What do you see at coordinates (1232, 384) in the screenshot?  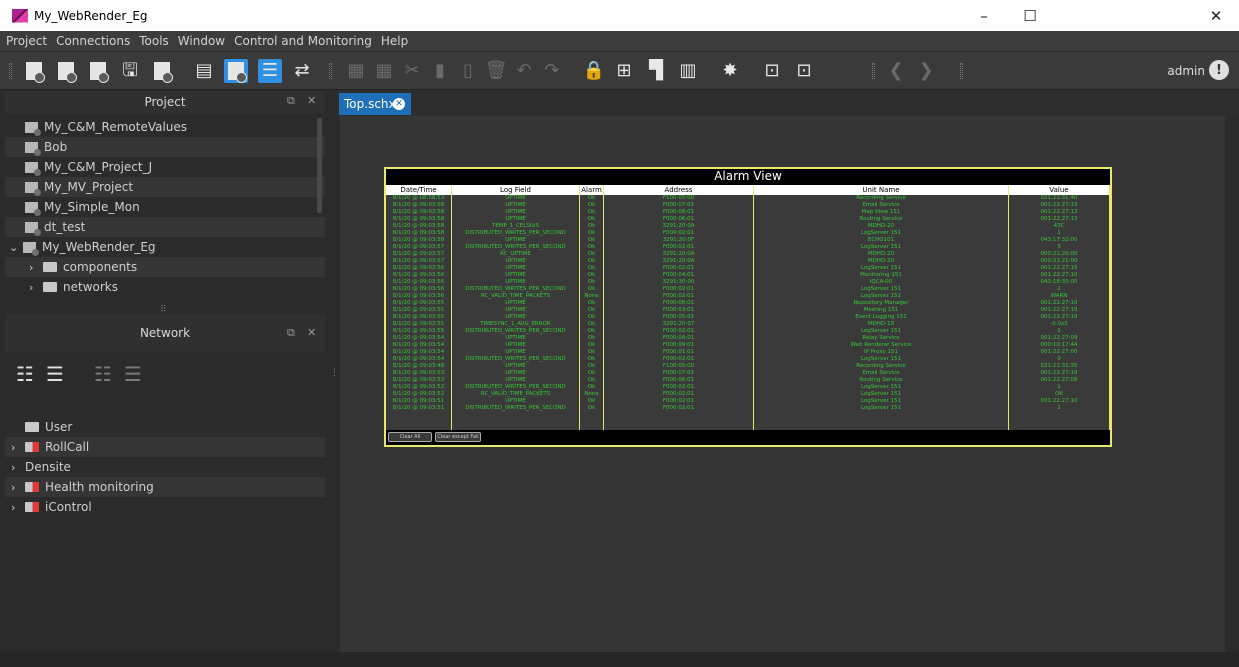 I see `canvas-scrollbar` at bounding box center [1232, 384].